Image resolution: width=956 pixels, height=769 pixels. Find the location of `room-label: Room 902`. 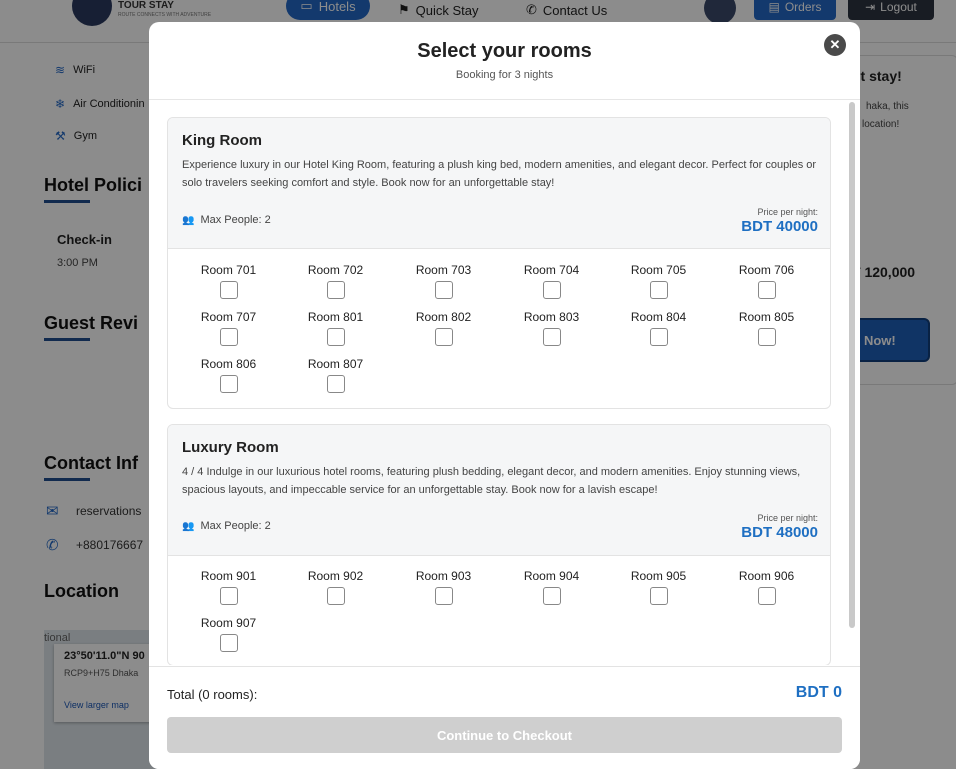

room-label: Room 902 is located at coordinates (335, 576).